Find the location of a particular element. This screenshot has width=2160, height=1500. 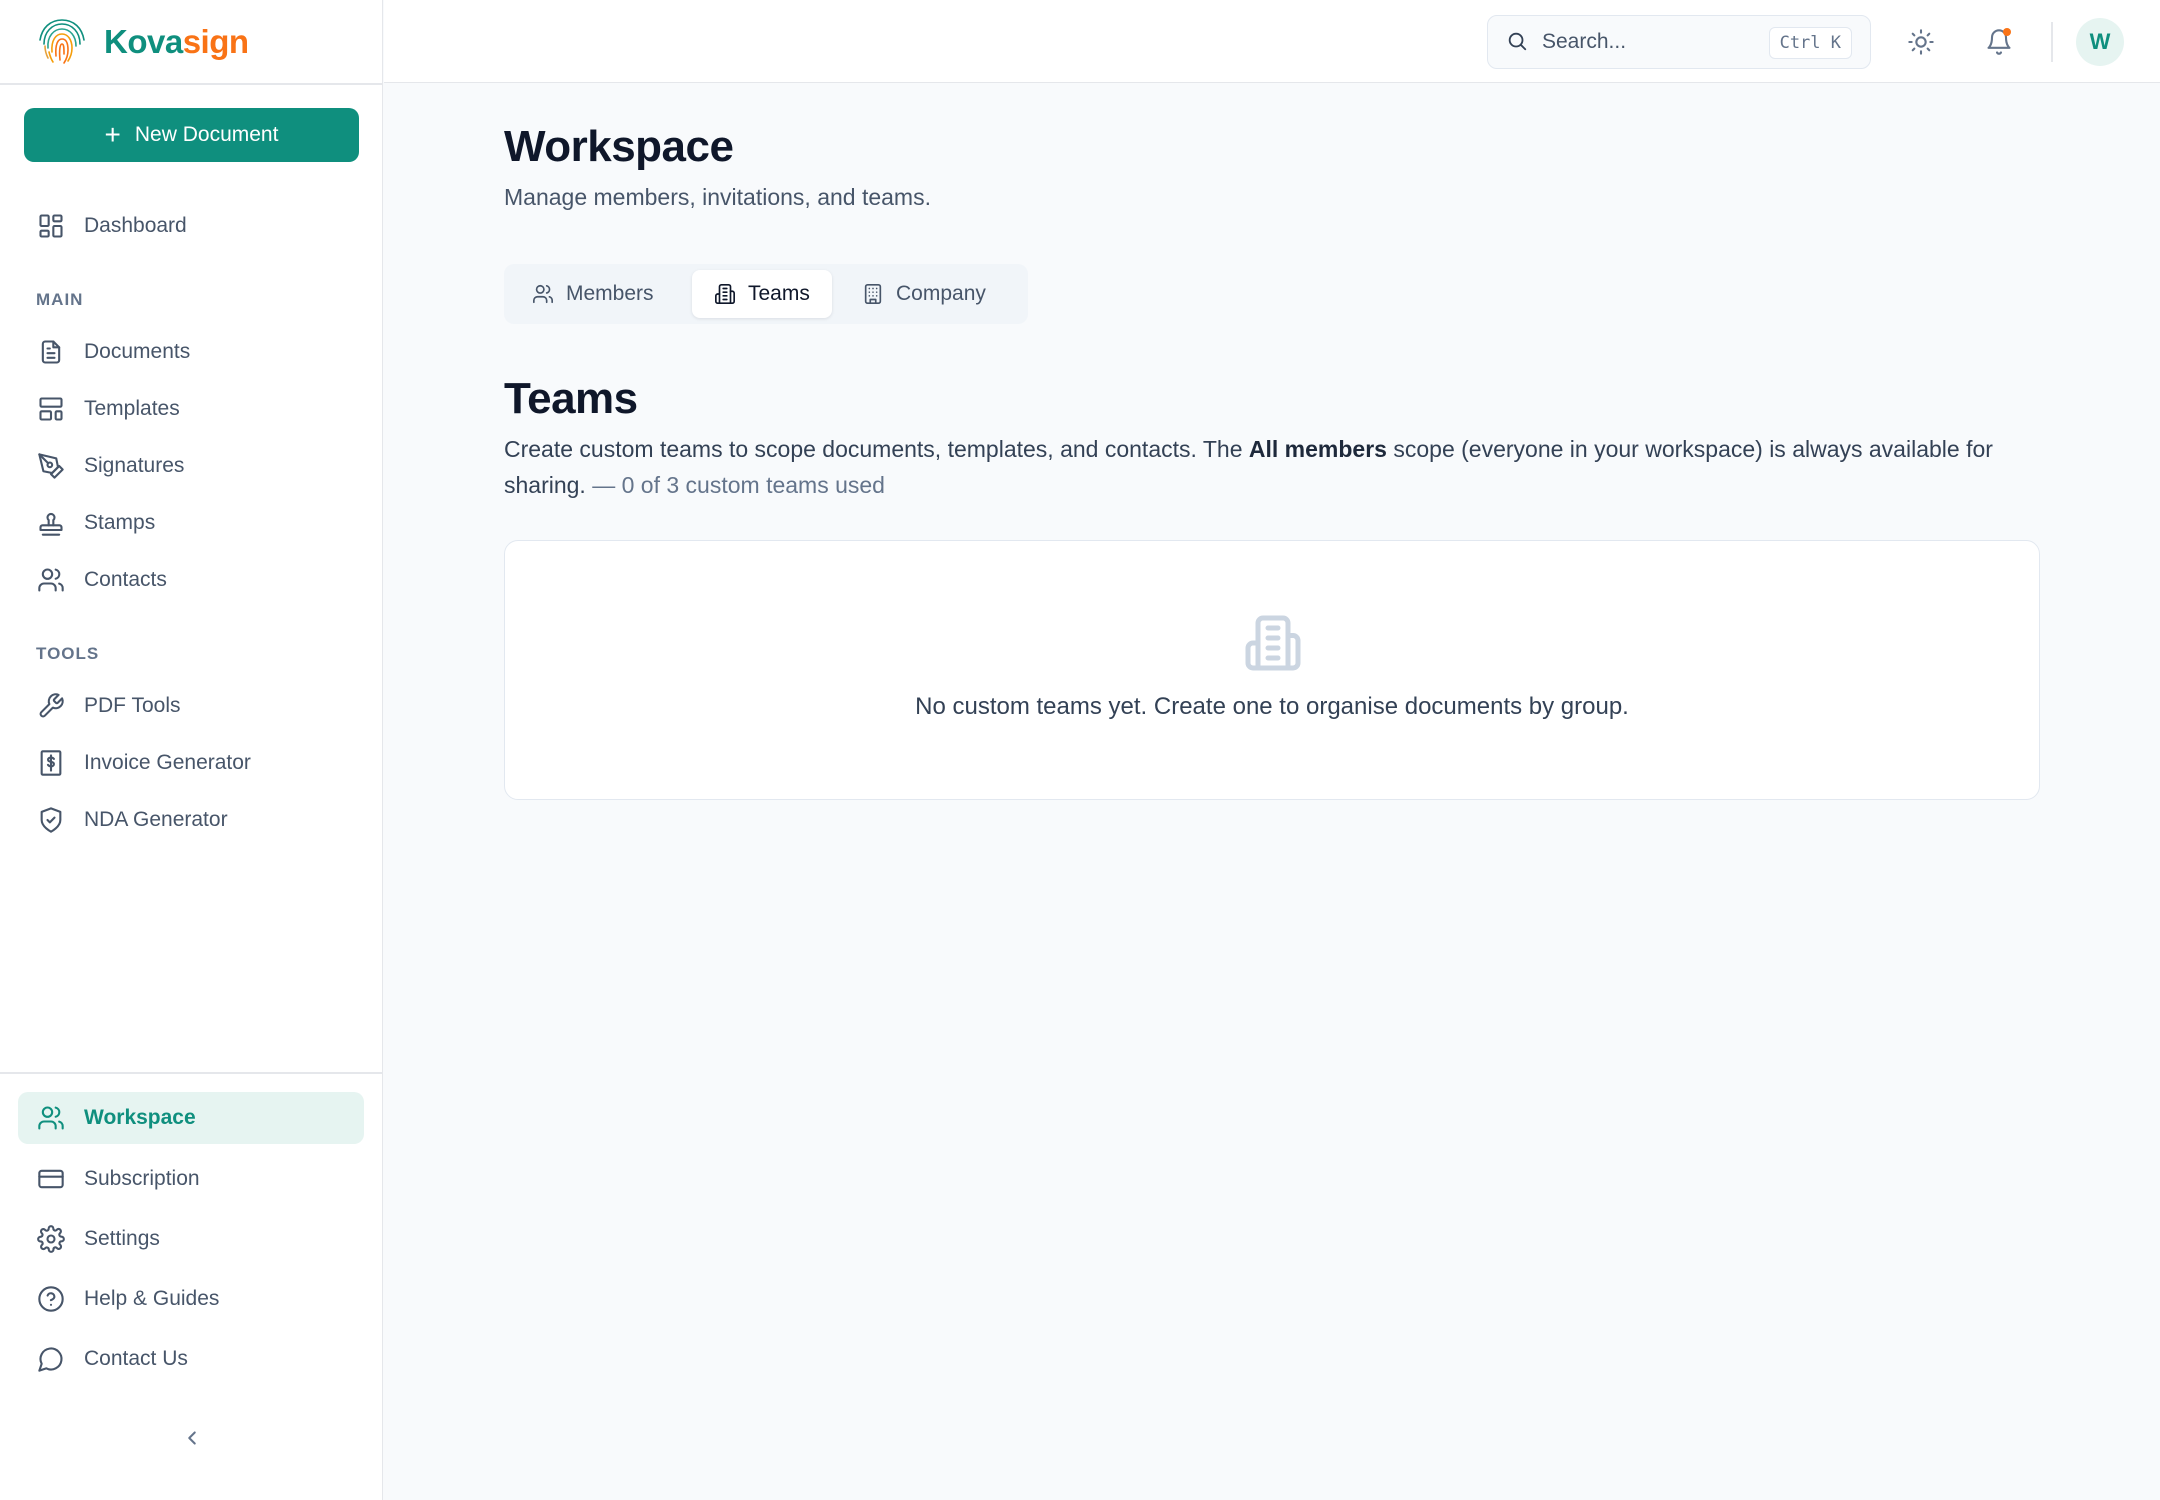

sidebar-item-label: Stamps is located at coordinates (120, 522).